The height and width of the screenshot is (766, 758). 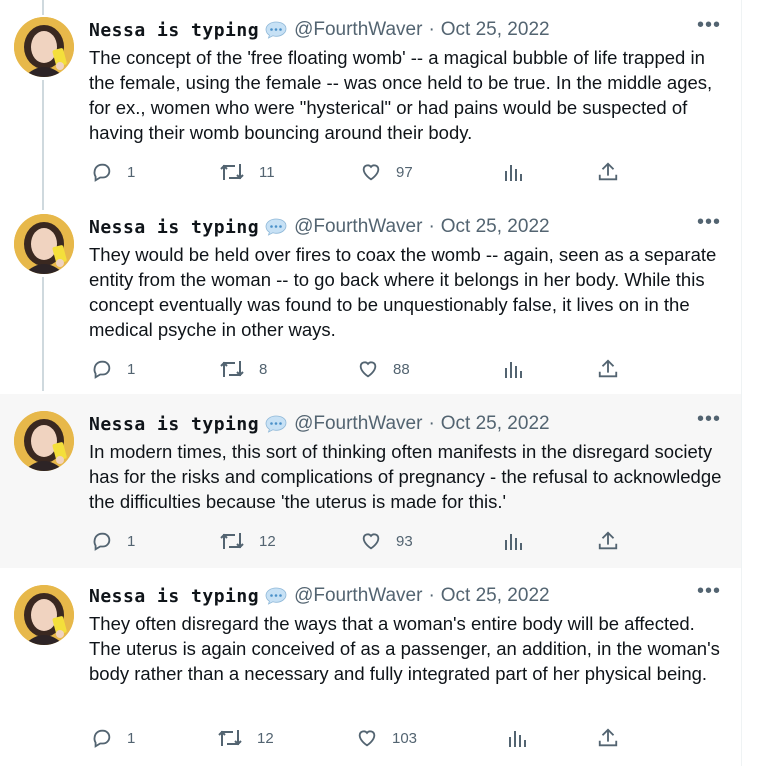 I want to click on tweet-actions: 1 11 97, so click(x=409, y=173).